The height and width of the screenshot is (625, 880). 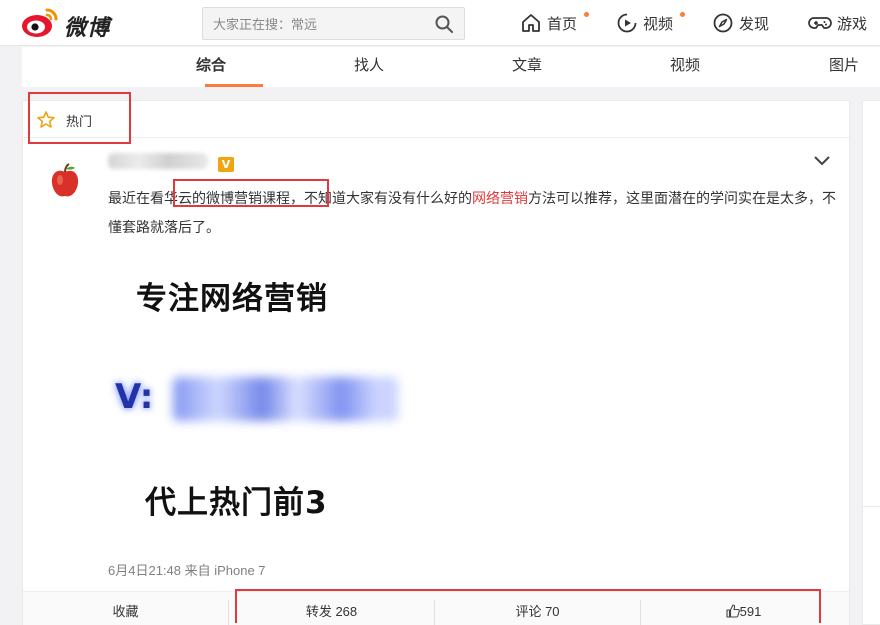 I want to click on vip-badge: V, so click(x=226, y=164).